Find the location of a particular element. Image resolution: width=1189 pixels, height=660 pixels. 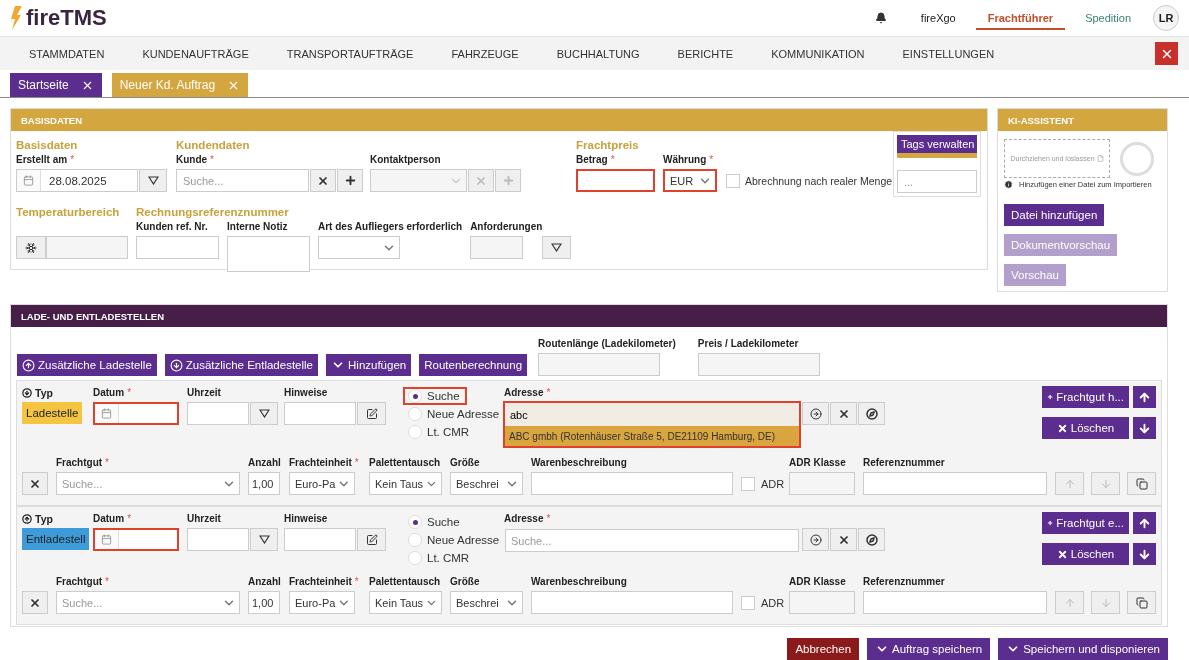

bell-icon is located at coordinates (880, 18).